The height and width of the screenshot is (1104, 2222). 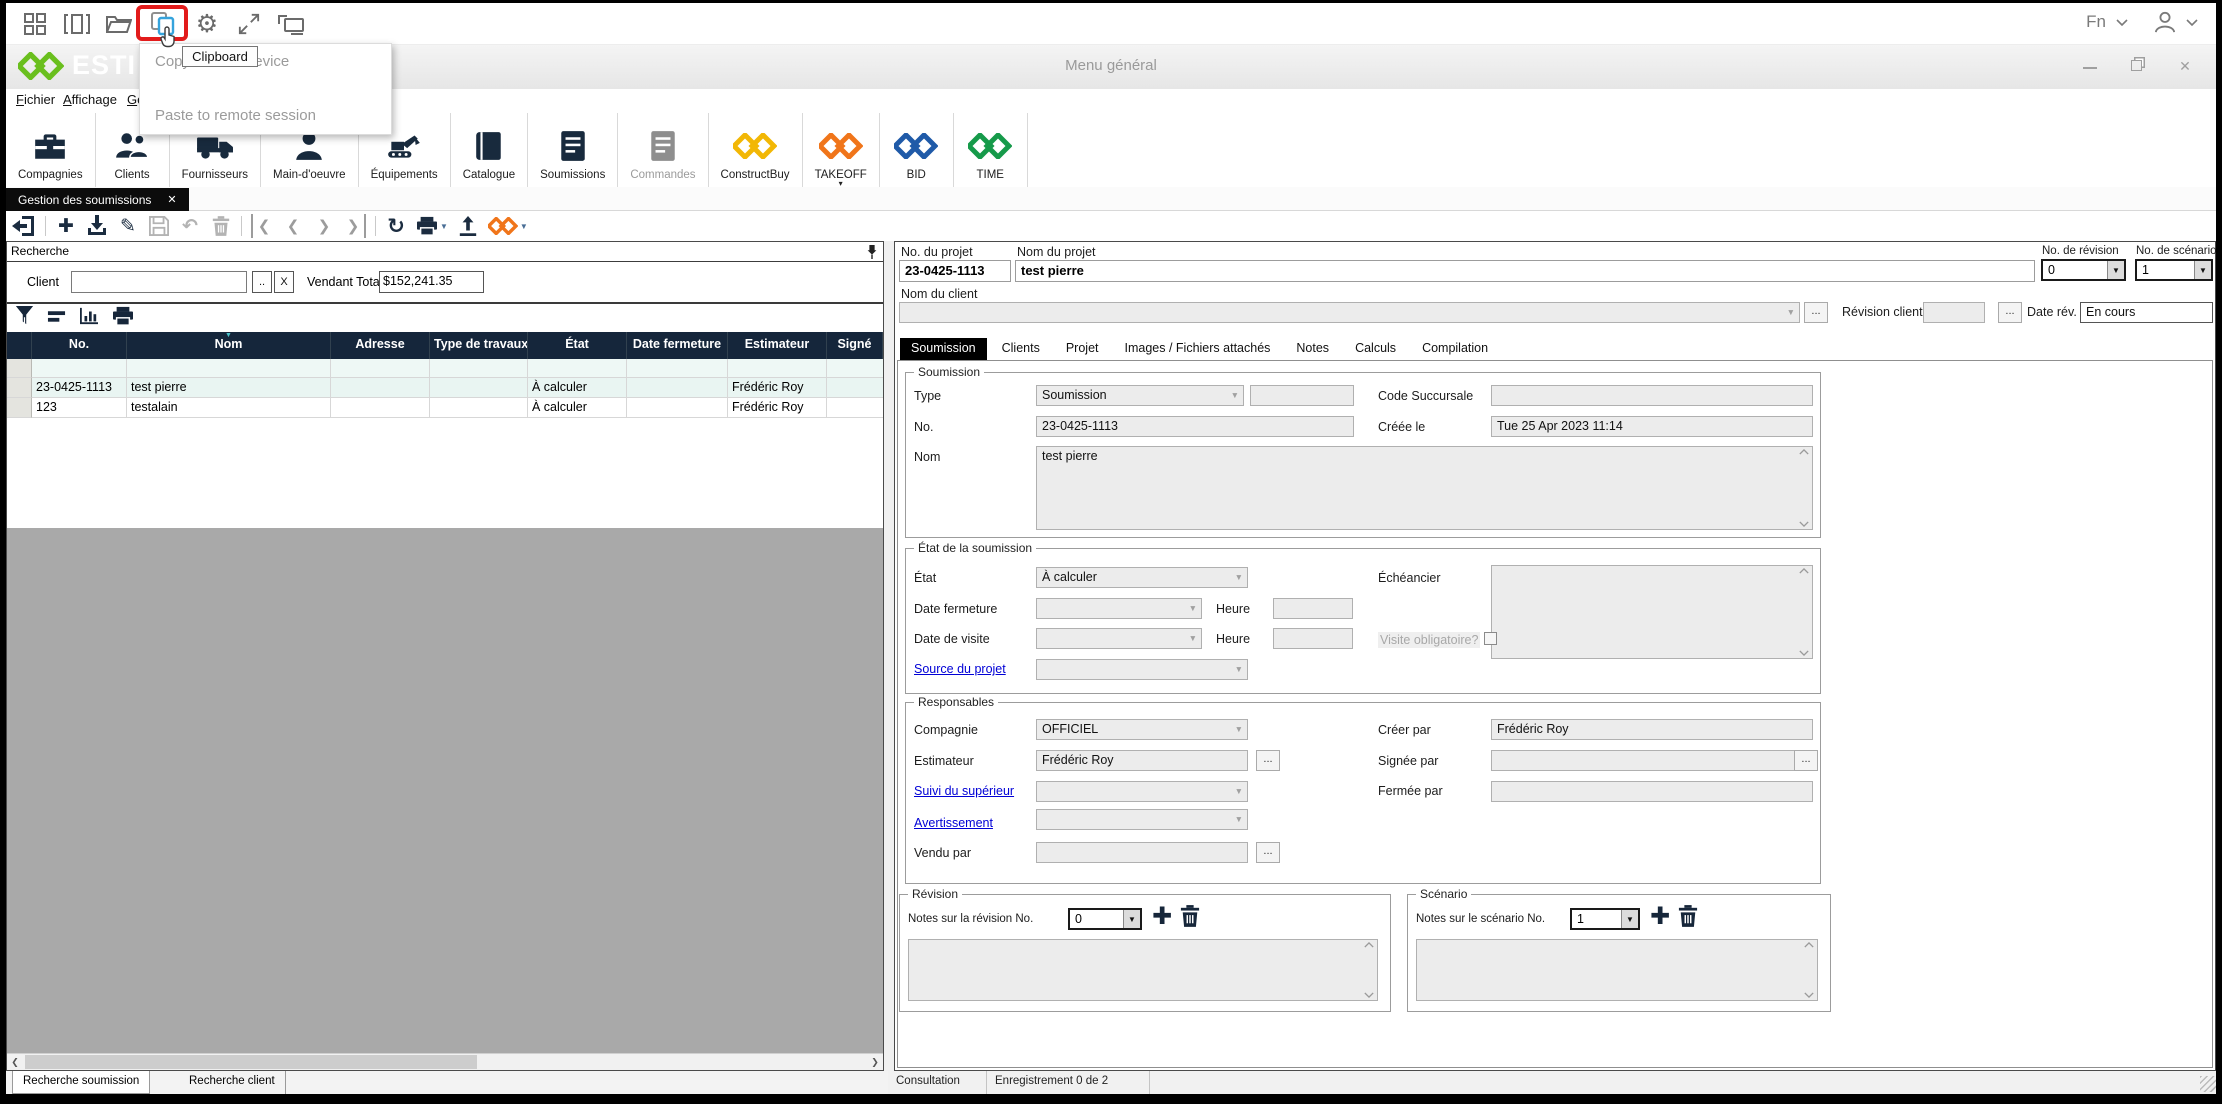 I want to click on nom-client-label: Nom du client, so click(x=939, y=294).